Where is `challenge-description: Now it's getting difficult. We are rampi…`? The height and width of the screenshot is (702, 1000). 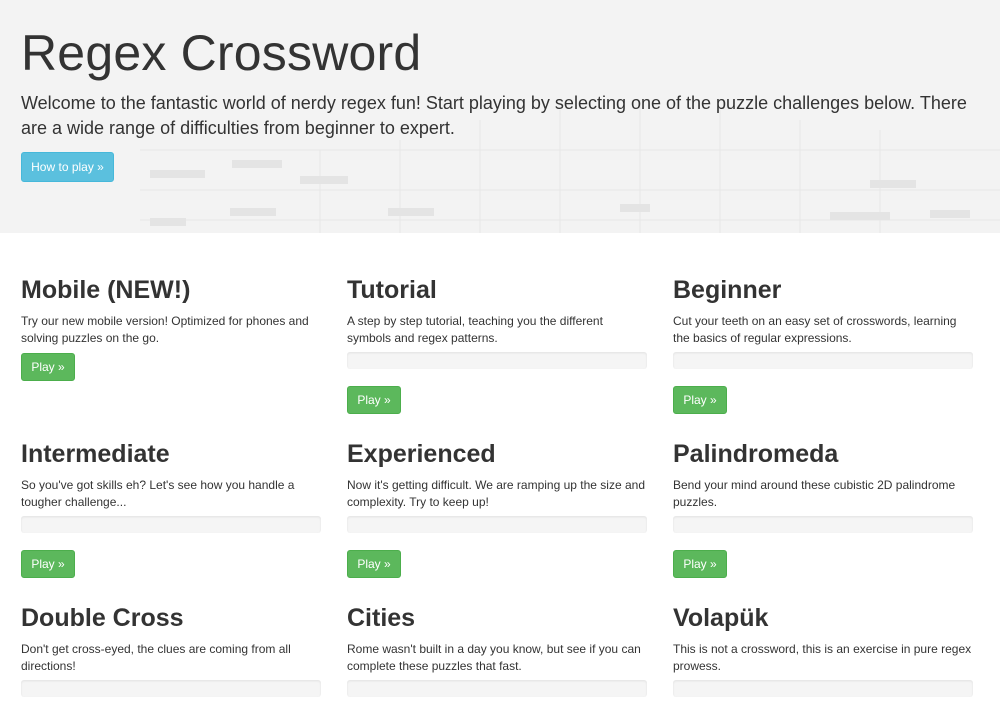
challenge-description: Now it's getting difficult. We are rampi… is located at coordinates (496, 493).